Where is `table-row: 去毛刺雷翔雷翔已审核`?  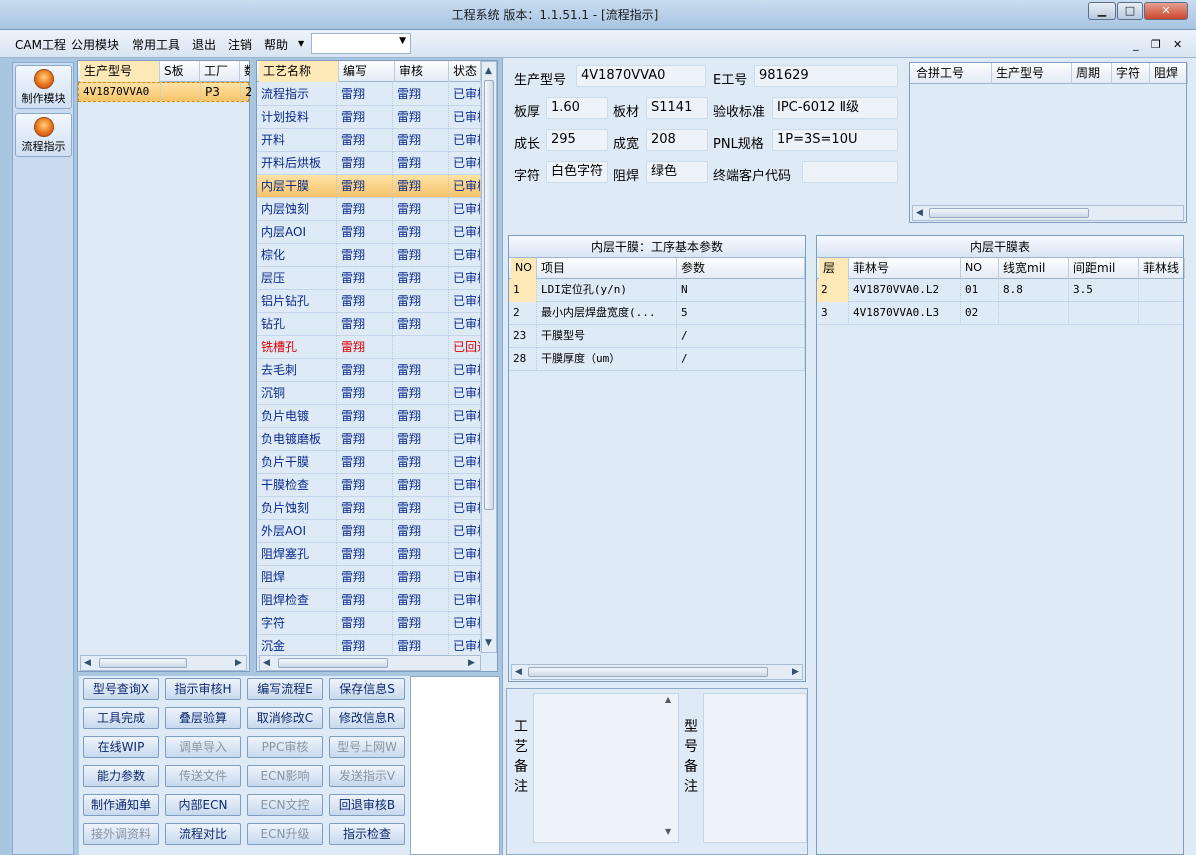 table-row: 去毛刺雷翔雷翔已审核 is located at coordinates (369, 370).